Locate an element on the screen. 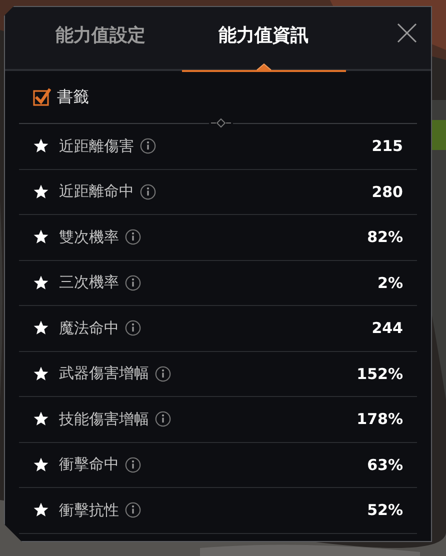 Image resolution: width=446 pixels, height=556 pixels. stat-value: 2% is located at coordinates (390, 283).